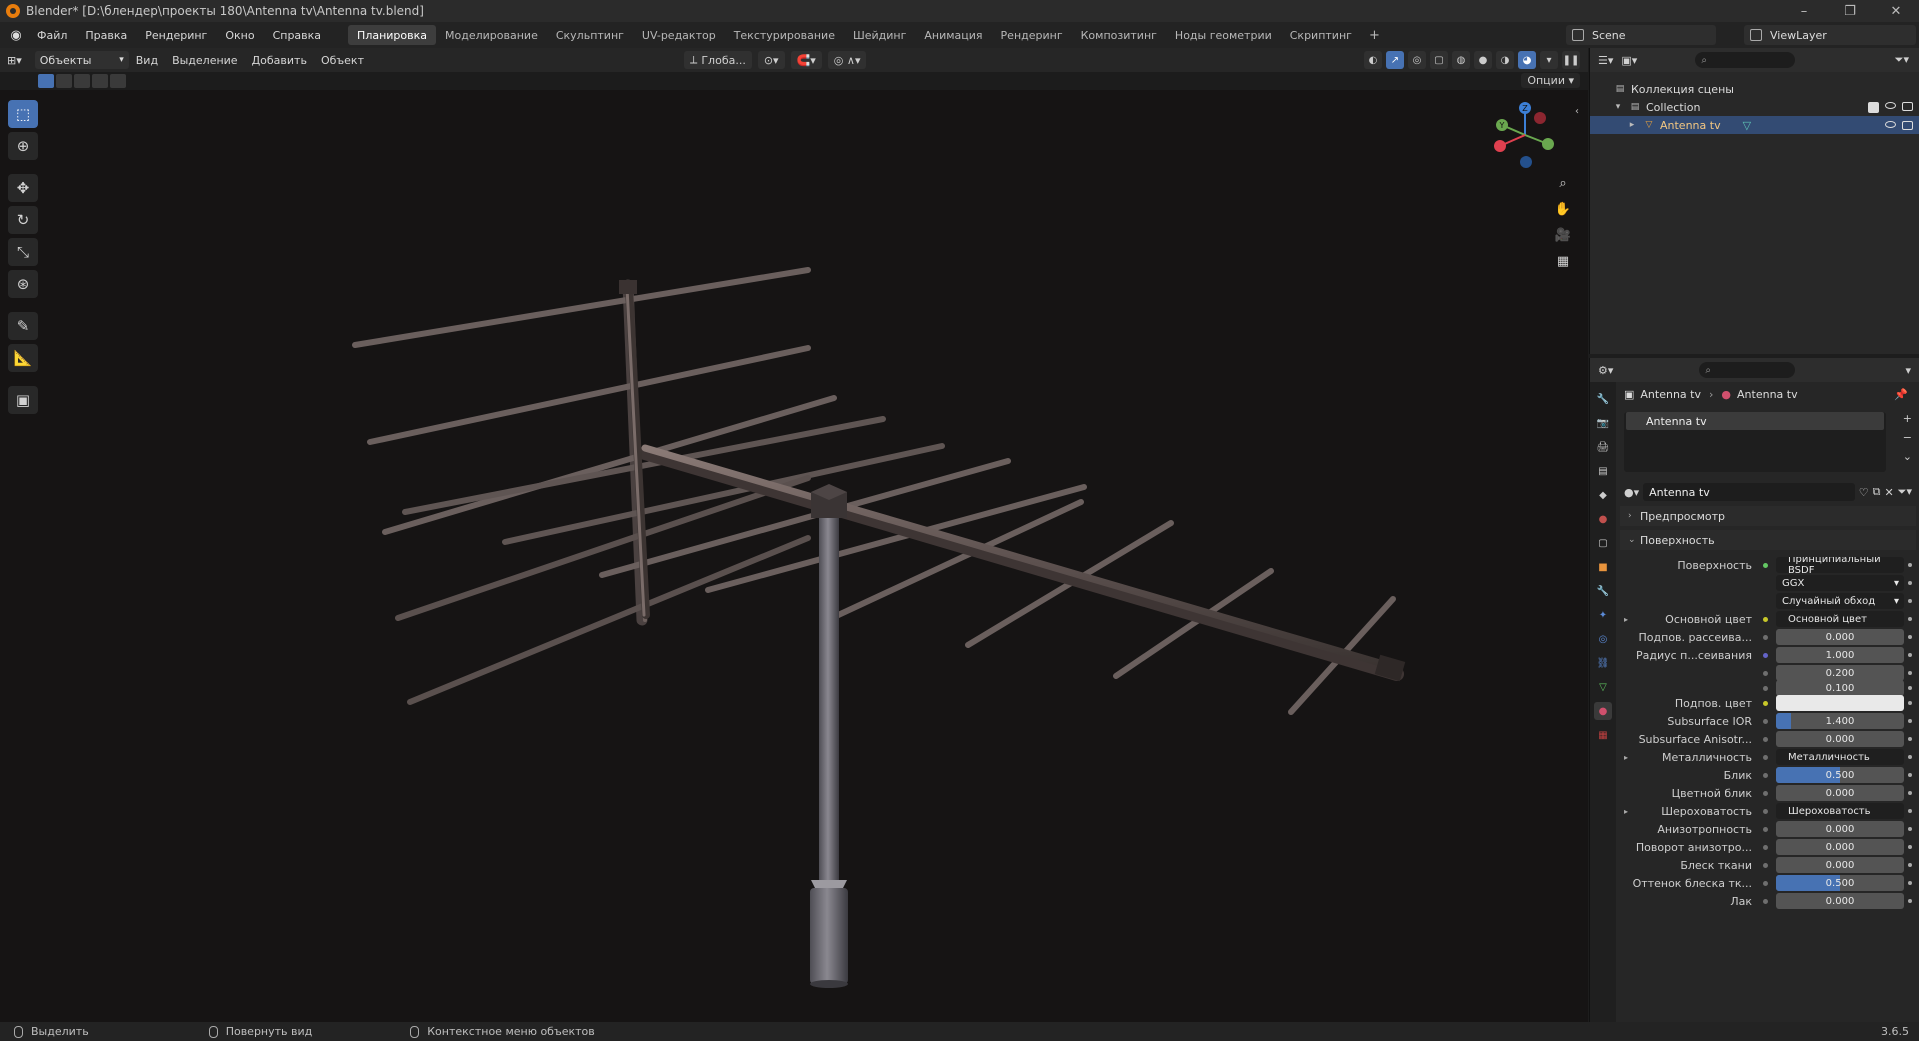  What do you see at coordinates (1571, 60) in the screenshot?
I see `pause-render-button: ❚❚` at bounding box center [1571, 60].